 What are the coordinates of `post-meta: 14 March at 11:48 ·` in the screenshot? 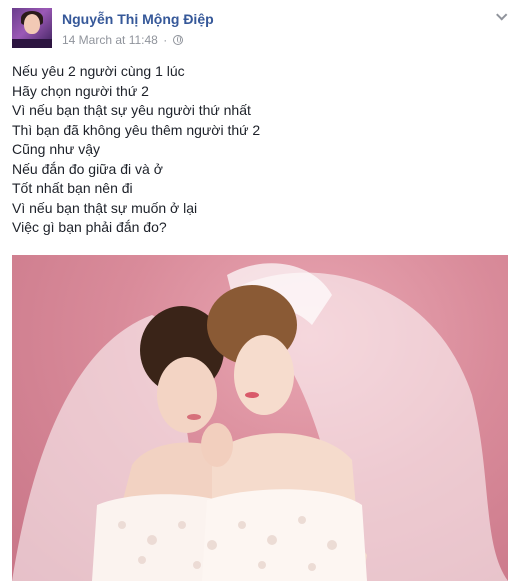 It's located at (122, 40).